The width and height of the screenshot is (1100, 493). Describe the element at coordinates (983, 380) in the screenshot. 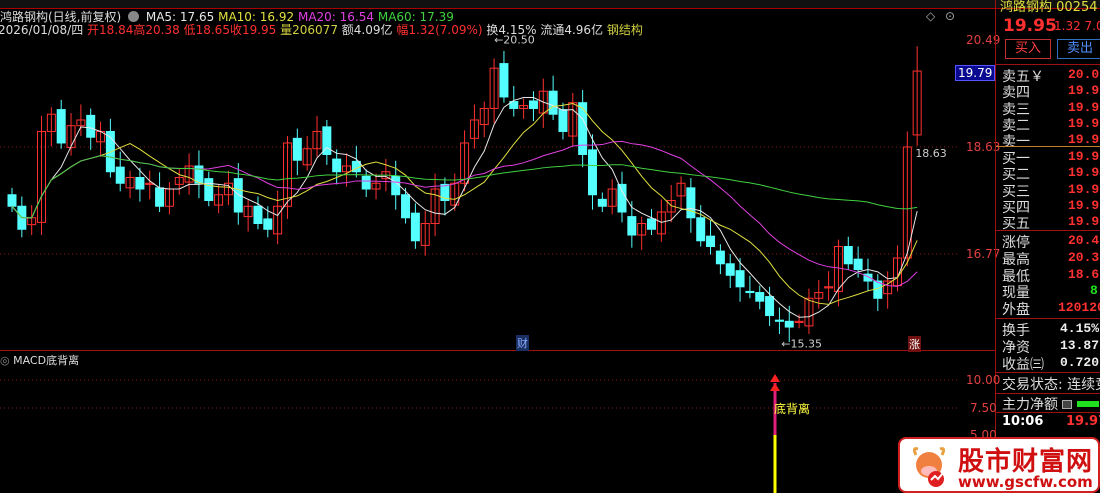

I see `macd-tick: 10.00` at that location.